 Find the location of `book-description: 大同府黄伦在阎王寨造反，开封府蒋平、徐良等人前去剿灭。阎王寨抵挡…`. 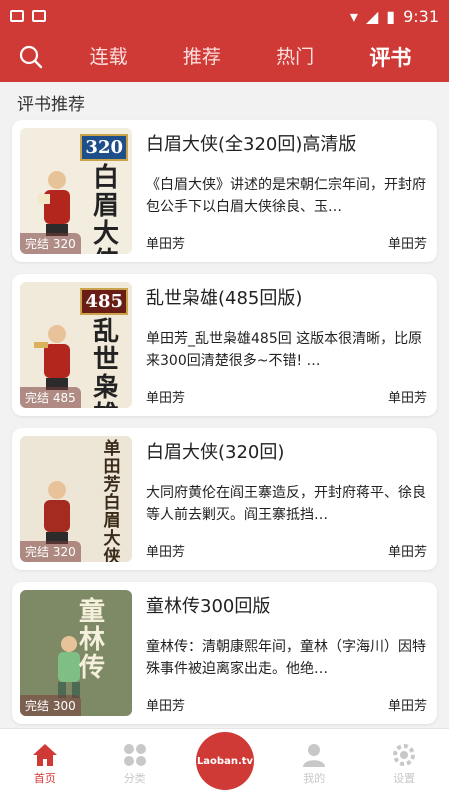

book-description: 大同府黄伦在阎王寨造反，开封府蒋平、徐良等人前去剿灭。阎王寨抵挡… is located at coordinates (286, 504).